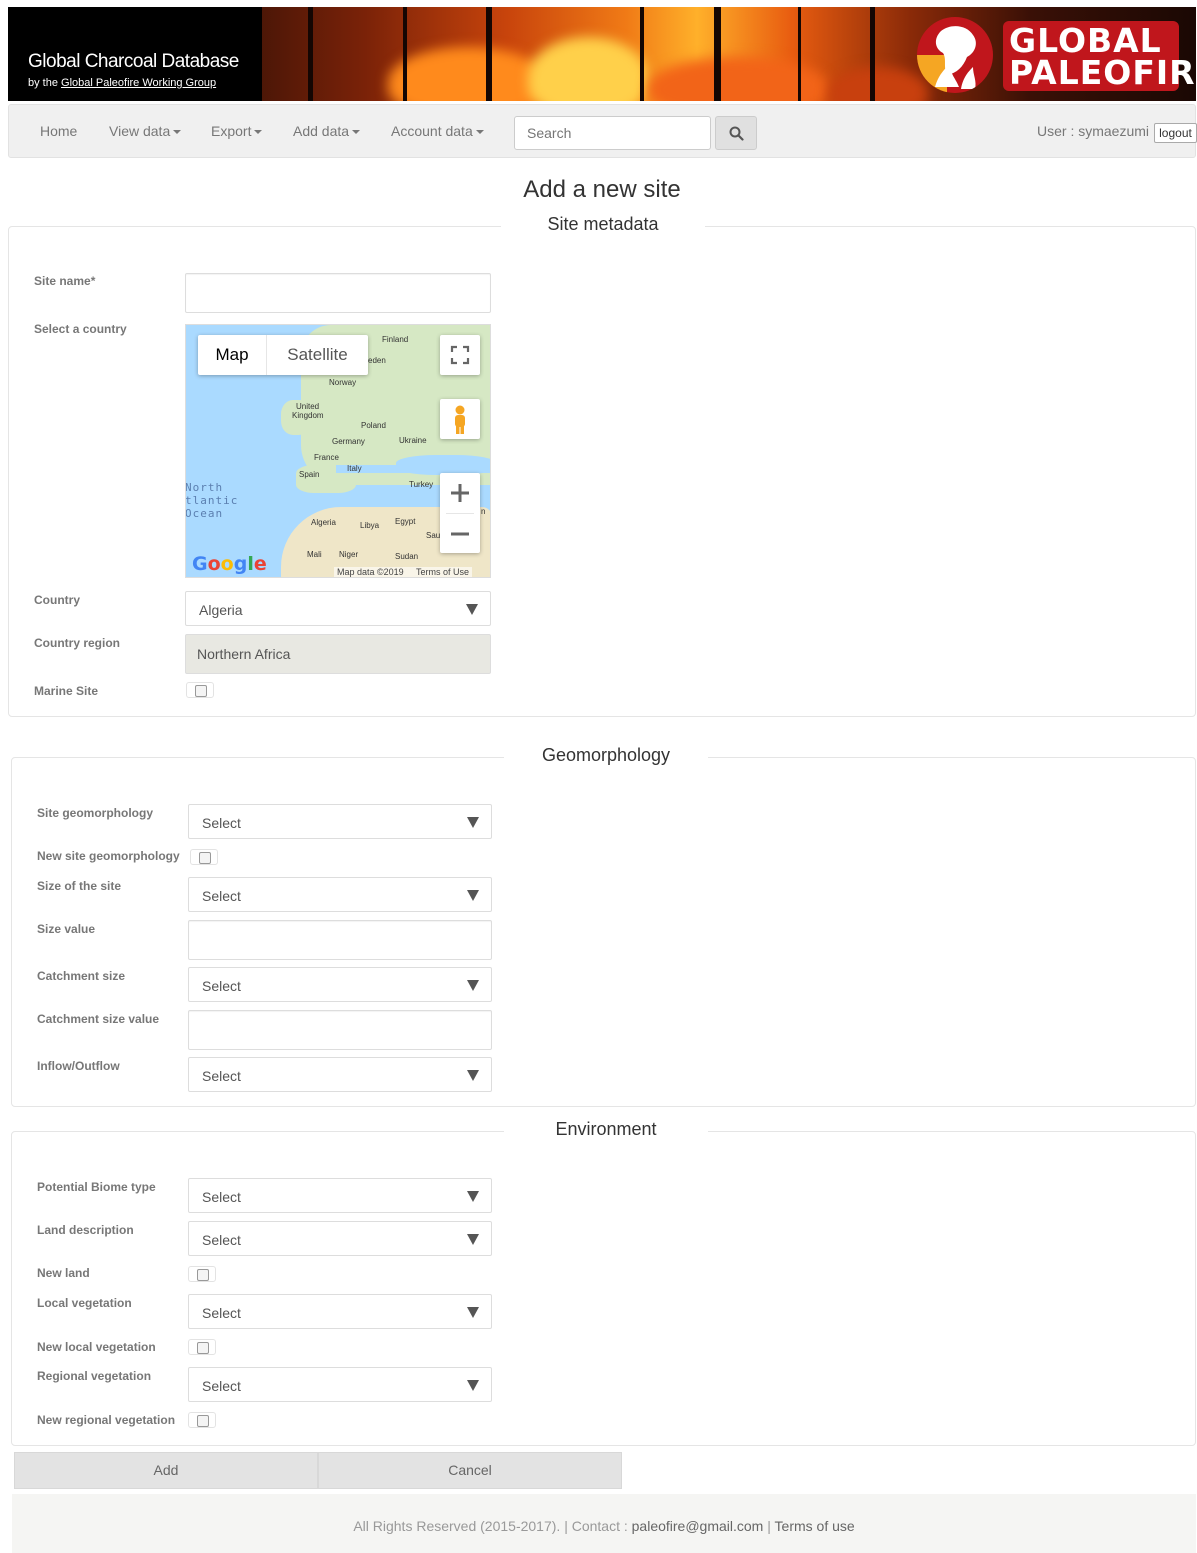  I want to click on map-type-map-button: Map, so click(232, 355).